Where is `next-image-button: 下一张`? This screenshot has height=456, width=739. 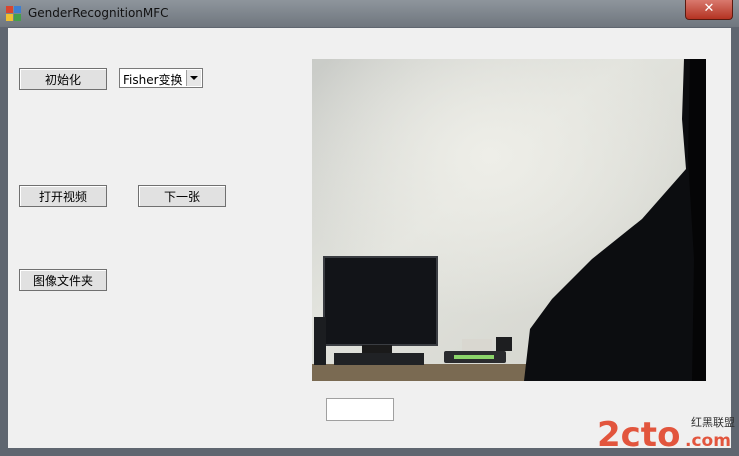
next-image-button: 下一张 is located at coordinates (182, 196).